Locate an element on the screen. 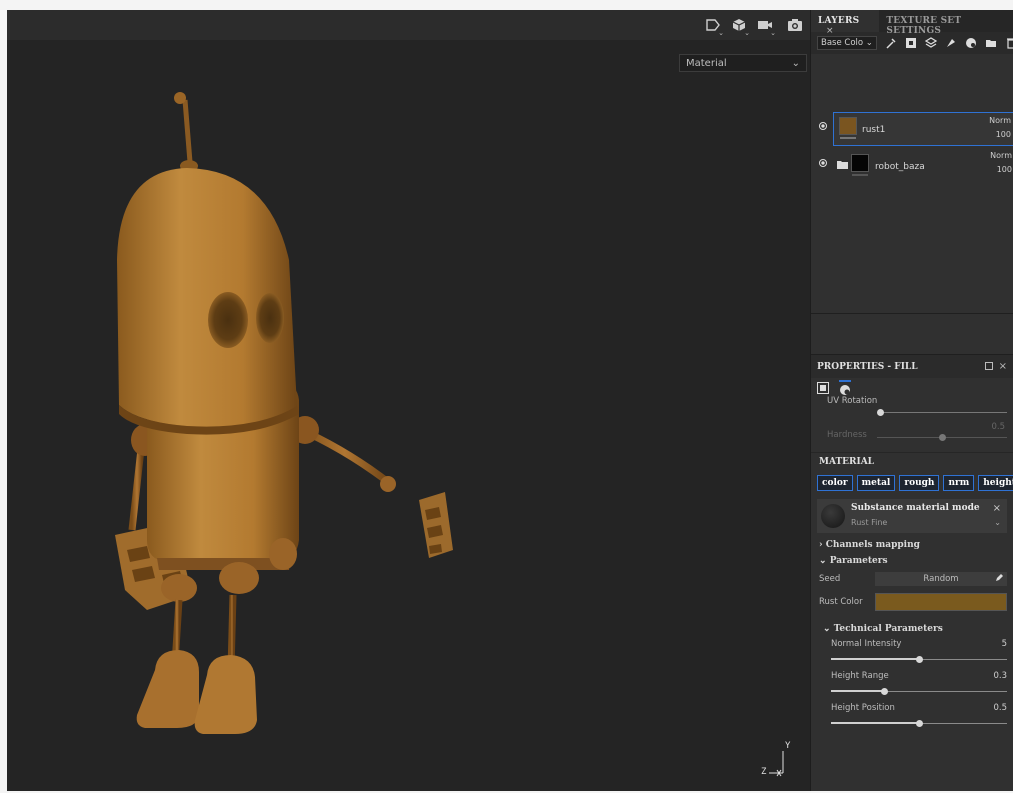 The width and height of the screenshot is (1013, 793). channel-buttons: color metal rough nrm height is located at coordinates (912, 483).